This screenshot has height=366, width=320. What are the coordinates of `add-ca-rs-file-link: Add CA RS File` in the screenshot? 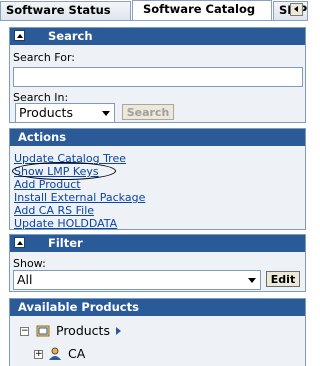 It's located at (54, 210).